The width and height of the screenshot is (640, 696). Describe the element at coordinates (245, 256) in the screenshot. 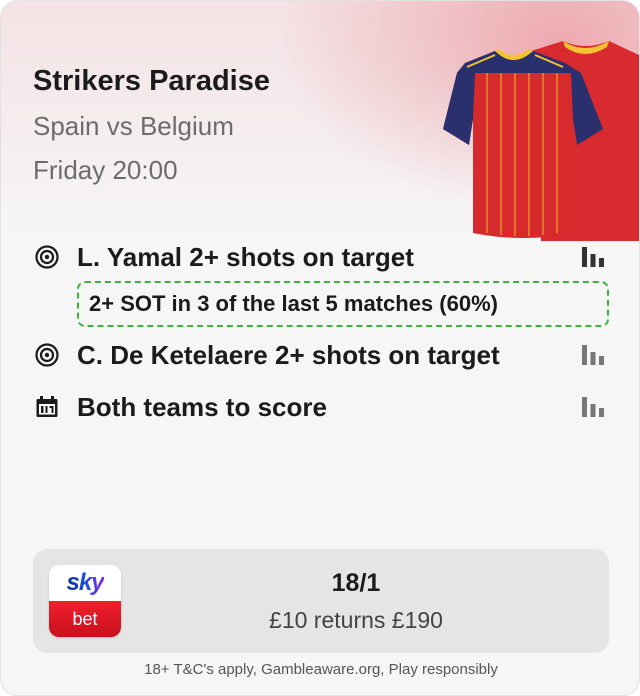

I see `selection-label: L. Yamal 2+ shots on target` at that location.